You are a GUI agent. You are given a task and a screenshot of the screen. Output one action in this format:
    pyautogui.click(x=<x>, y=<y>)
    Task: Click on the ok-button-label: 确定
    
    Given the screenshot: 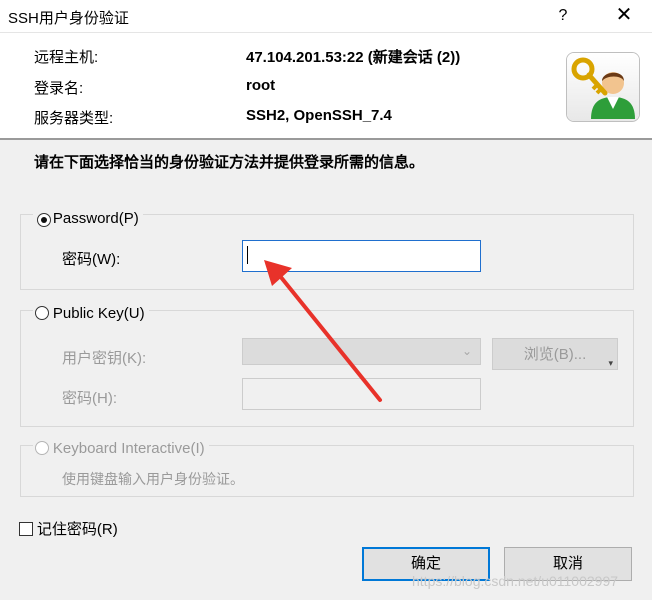 What is the action you would take?
    pyautogui.click(x=425, y=563)
    